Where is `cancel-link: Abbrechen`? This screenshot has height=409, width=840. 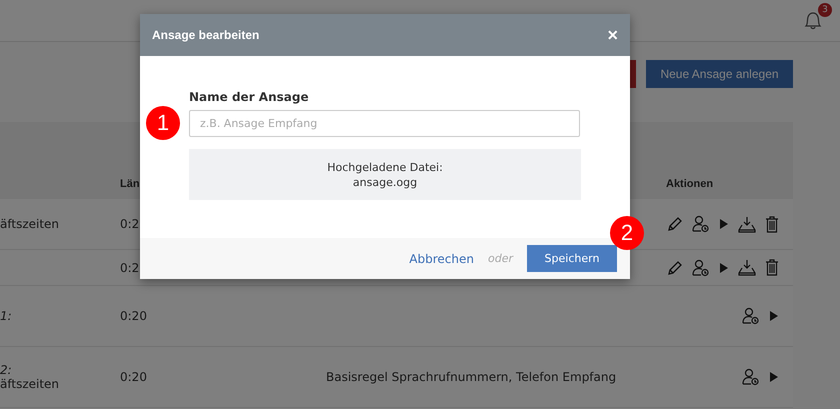 cancel-link: Abbrechen is located at coordinates (441, 259).